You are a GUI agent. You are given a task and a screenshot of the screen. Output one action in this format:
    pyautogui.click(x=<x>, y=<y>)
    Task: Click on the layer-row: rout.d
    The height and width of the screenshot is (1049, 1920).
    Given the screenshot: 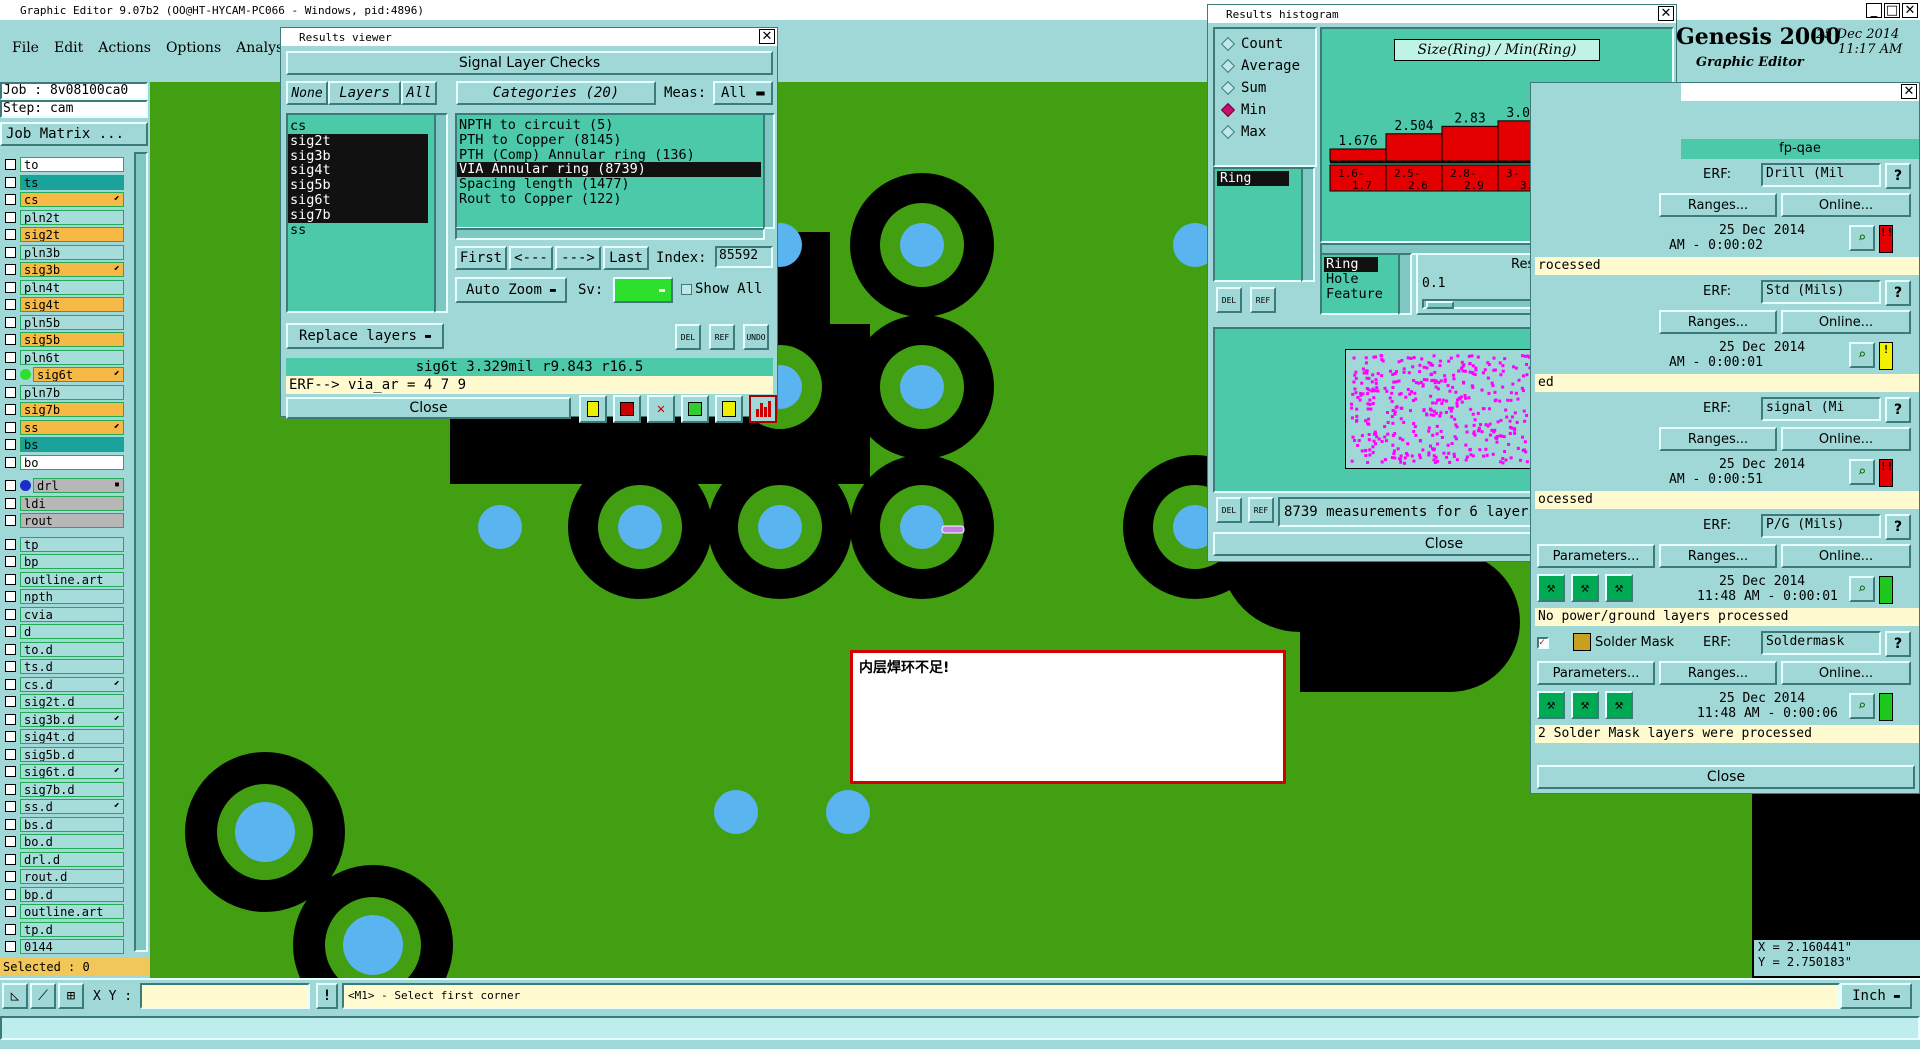 What is the action you would take?
    pyautogui.click(x=75, y=877)
    